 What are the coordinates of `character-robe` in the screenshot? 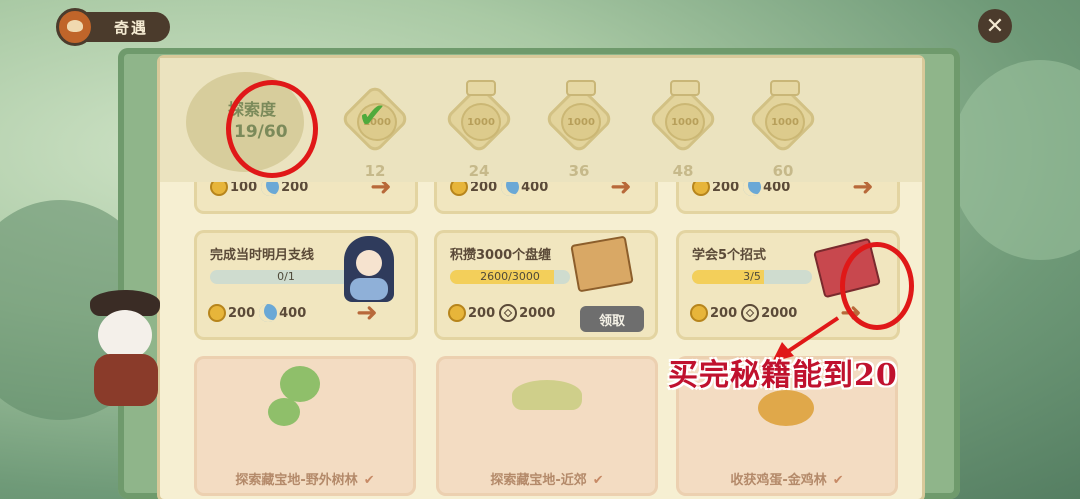 It's located at (369, 289).